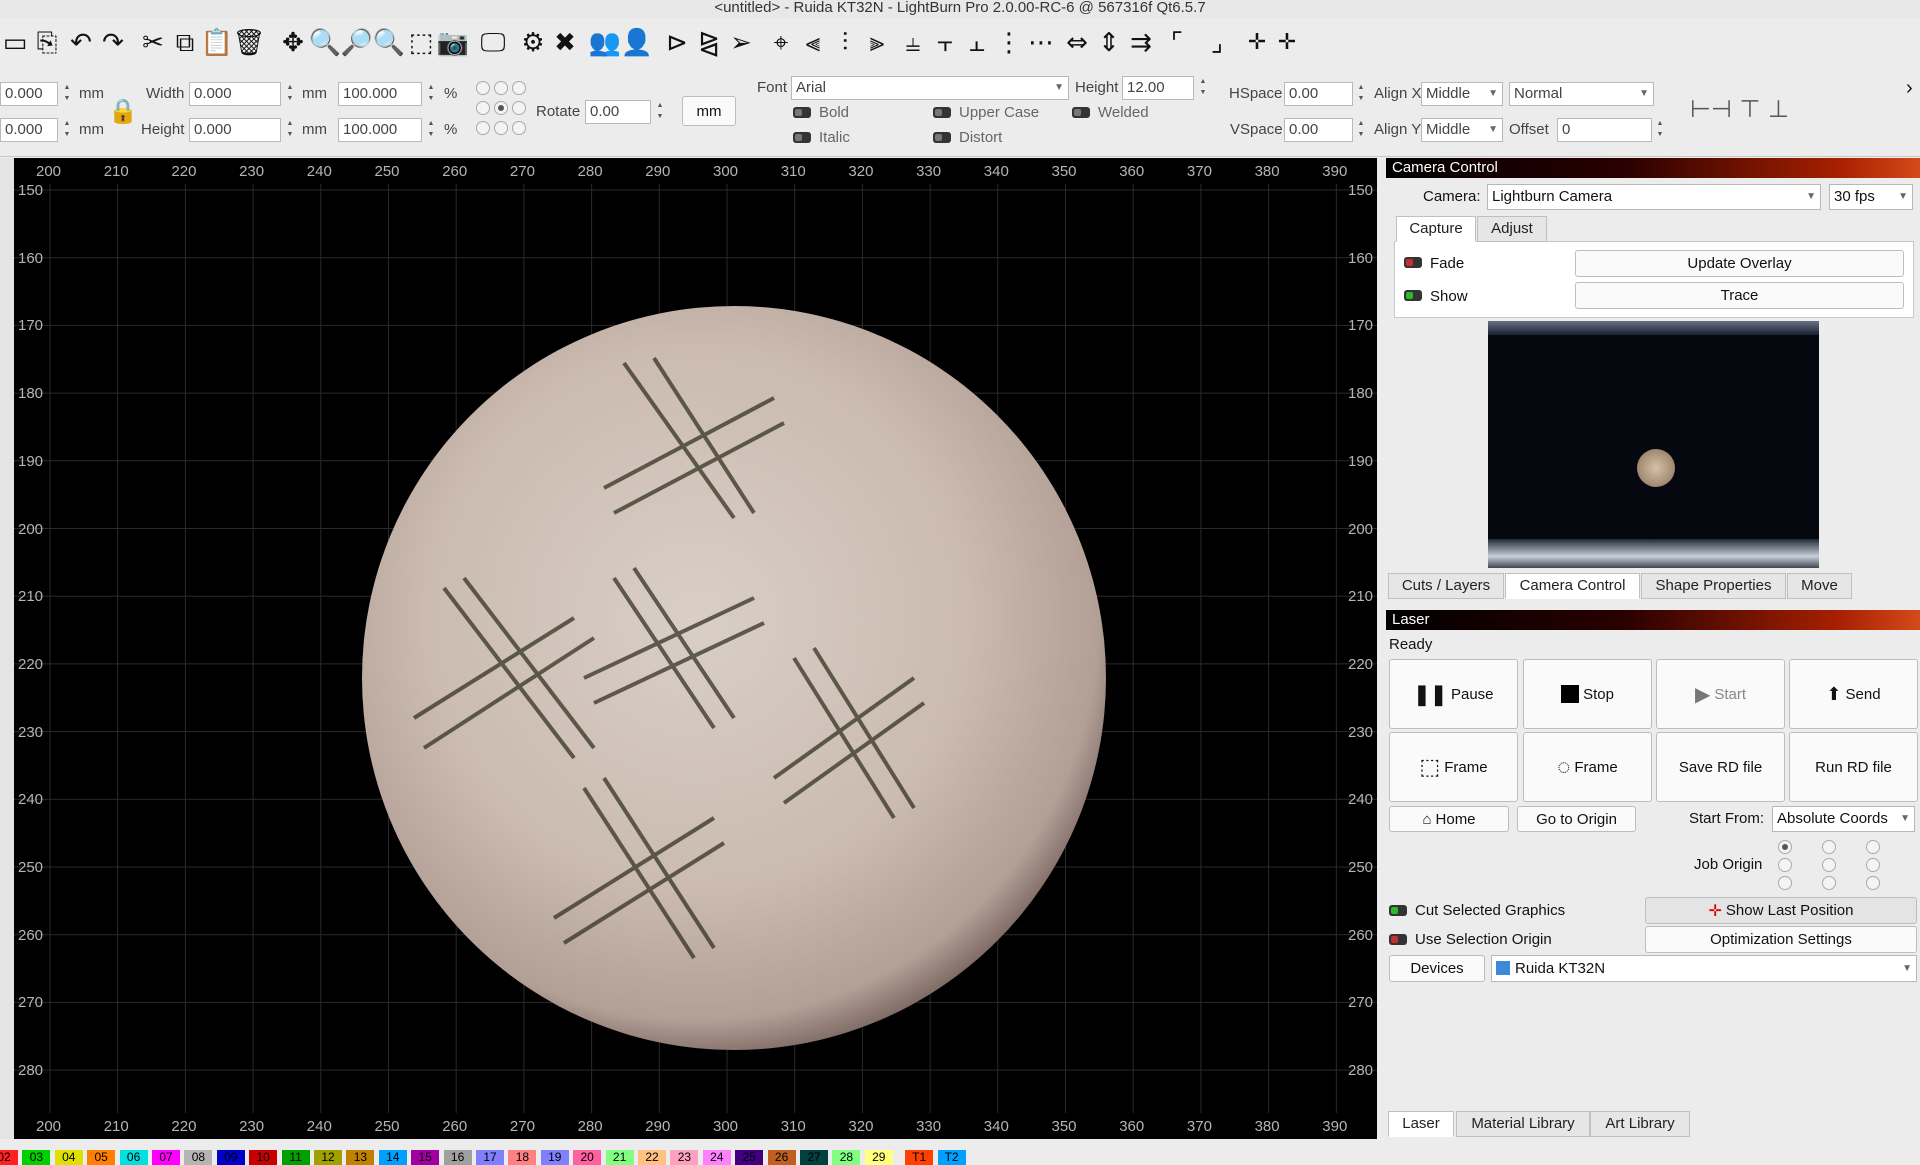  Describe the element at coordinates (522, 1157) in the screenshot. I see `palette-swatch-18: 18` at that location.